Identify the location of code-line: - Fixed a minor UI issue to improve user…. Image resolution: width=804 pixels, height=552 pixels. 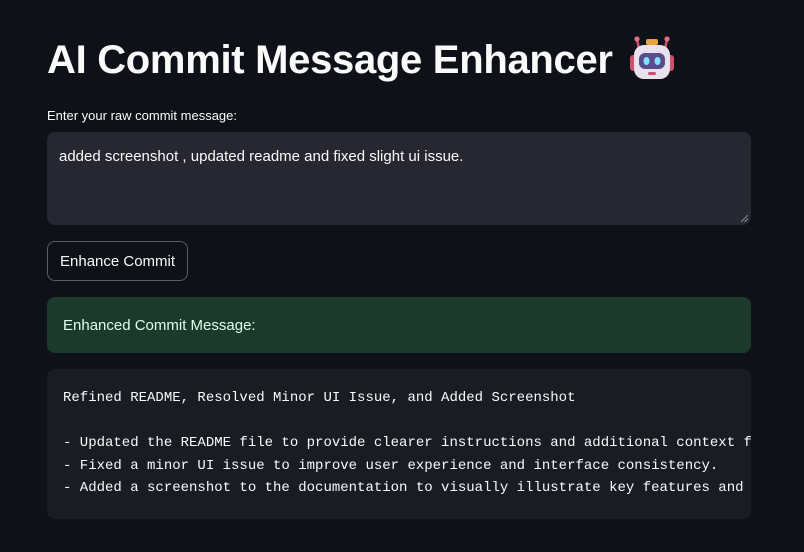
(391, 465).